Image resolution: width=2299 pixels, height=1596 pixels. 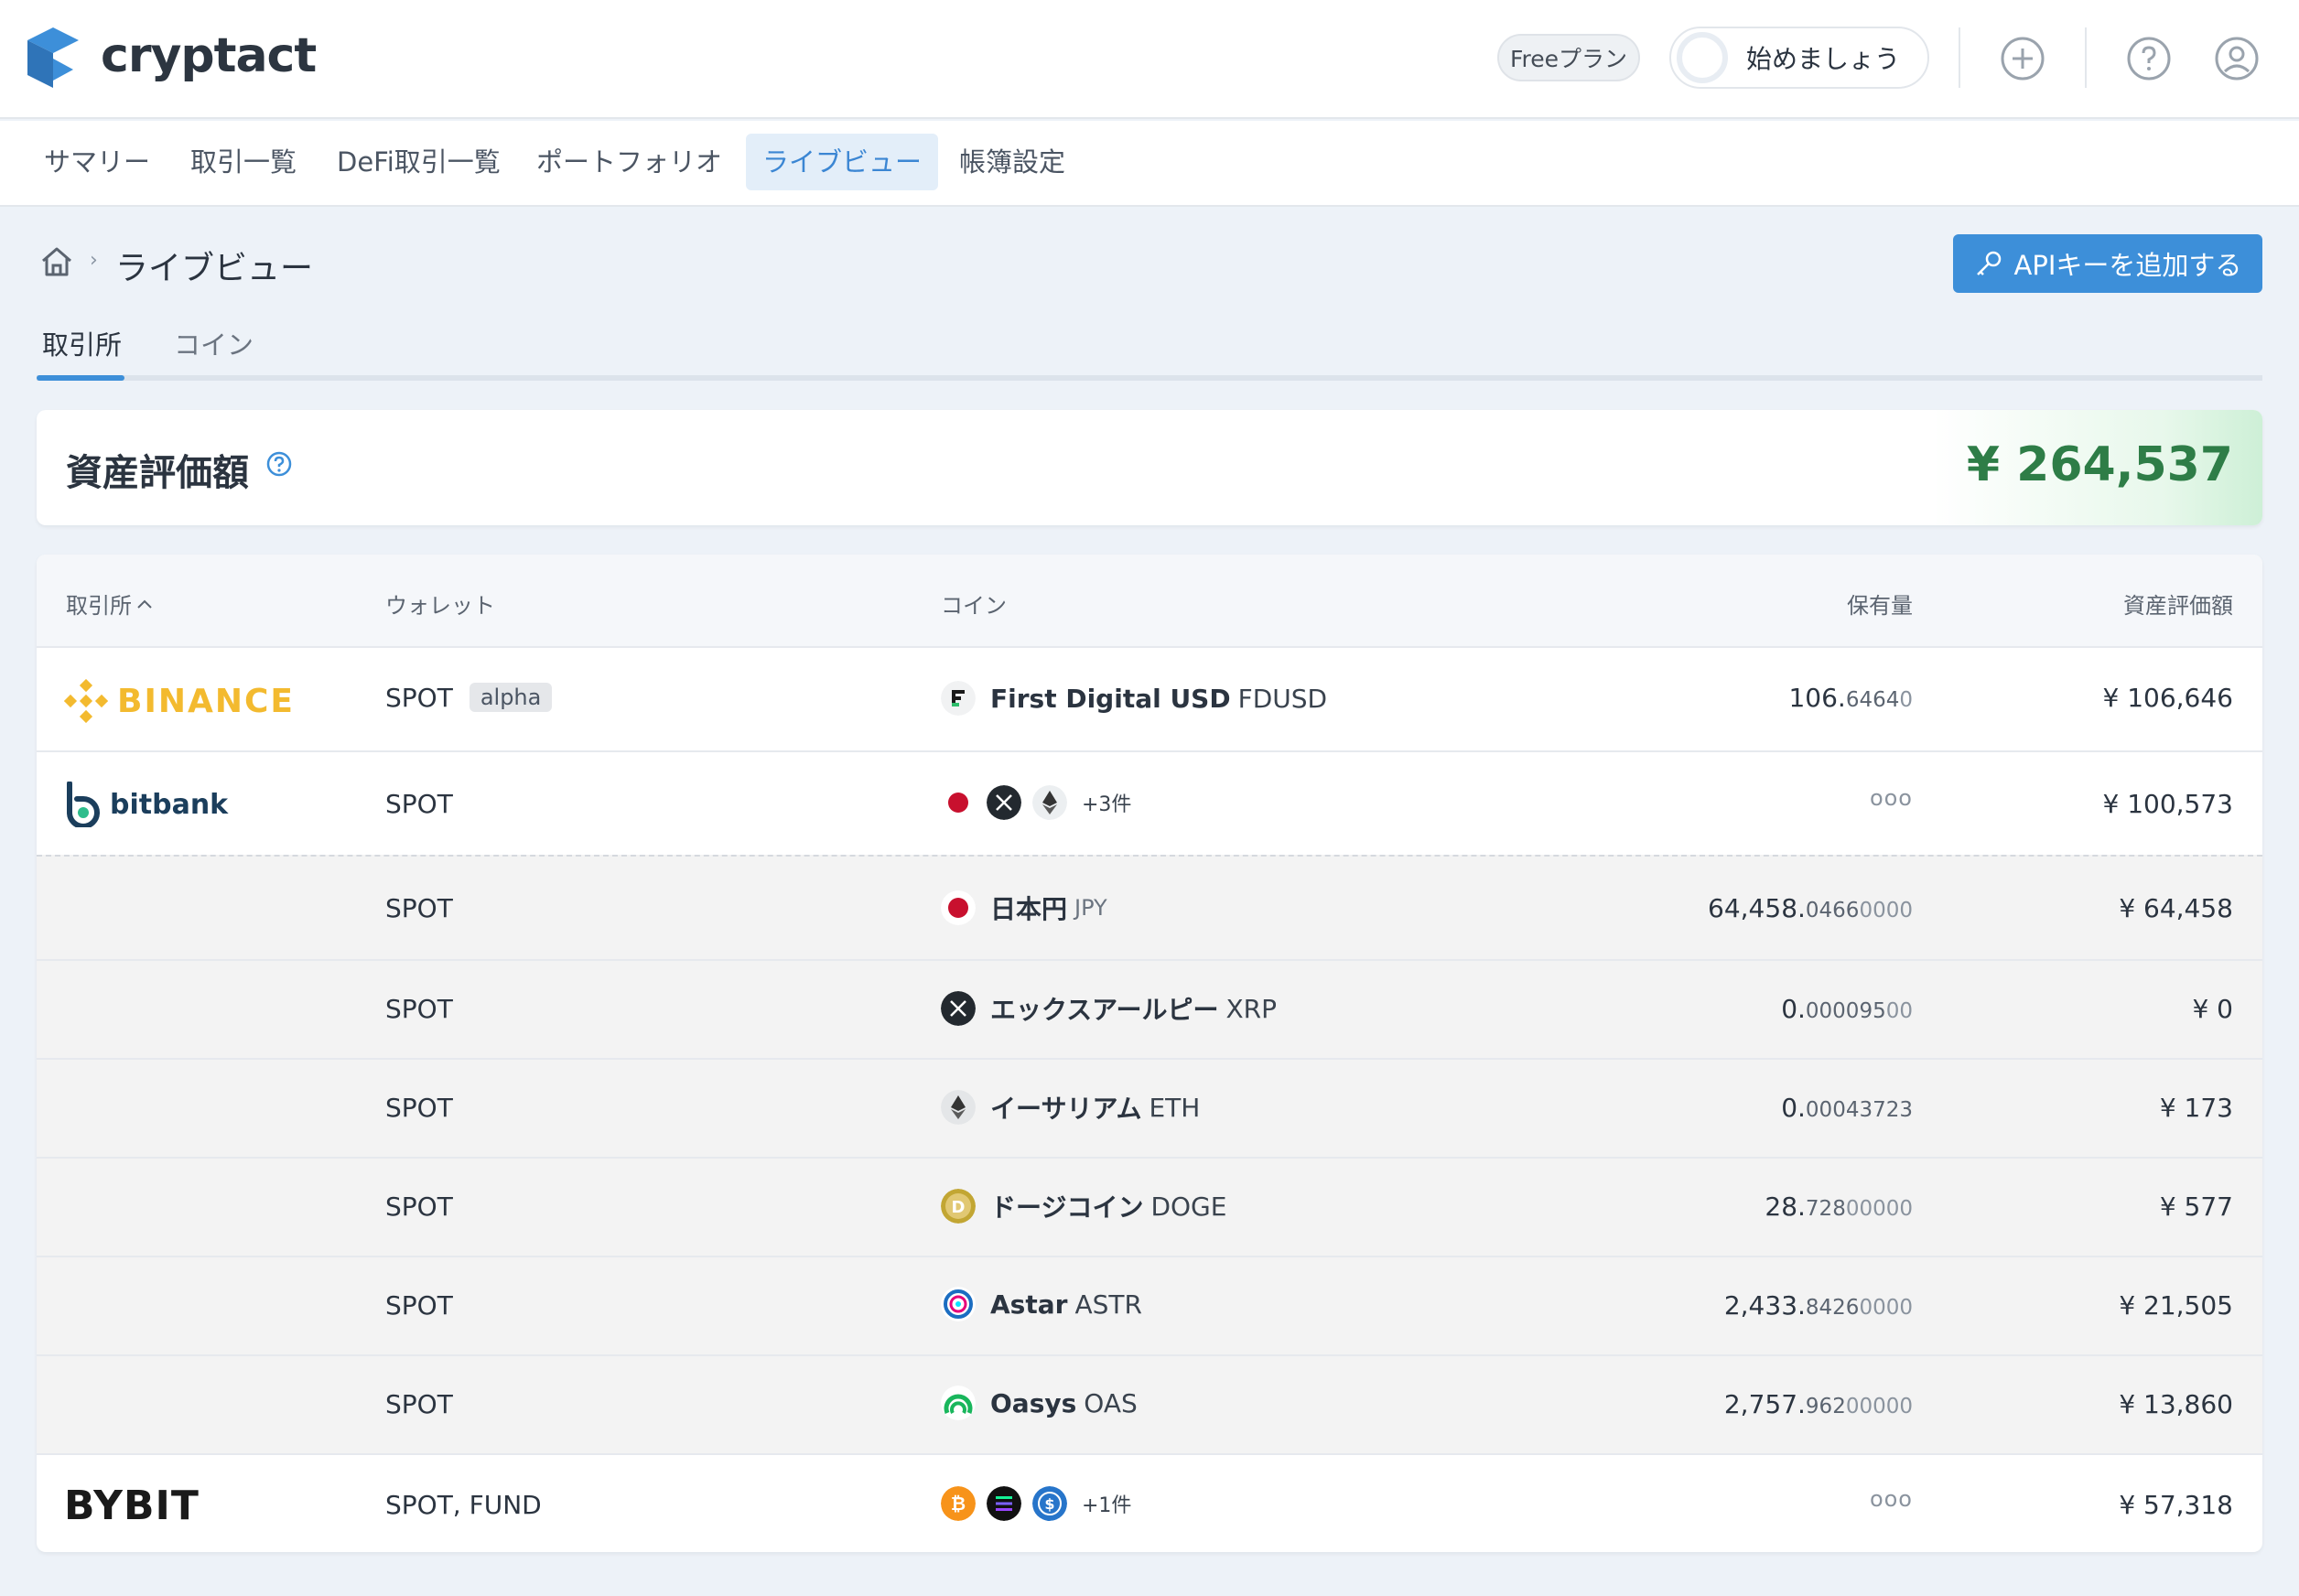 I want to click on btc-coin-icon: ₿, so click(x=959, y=1503).